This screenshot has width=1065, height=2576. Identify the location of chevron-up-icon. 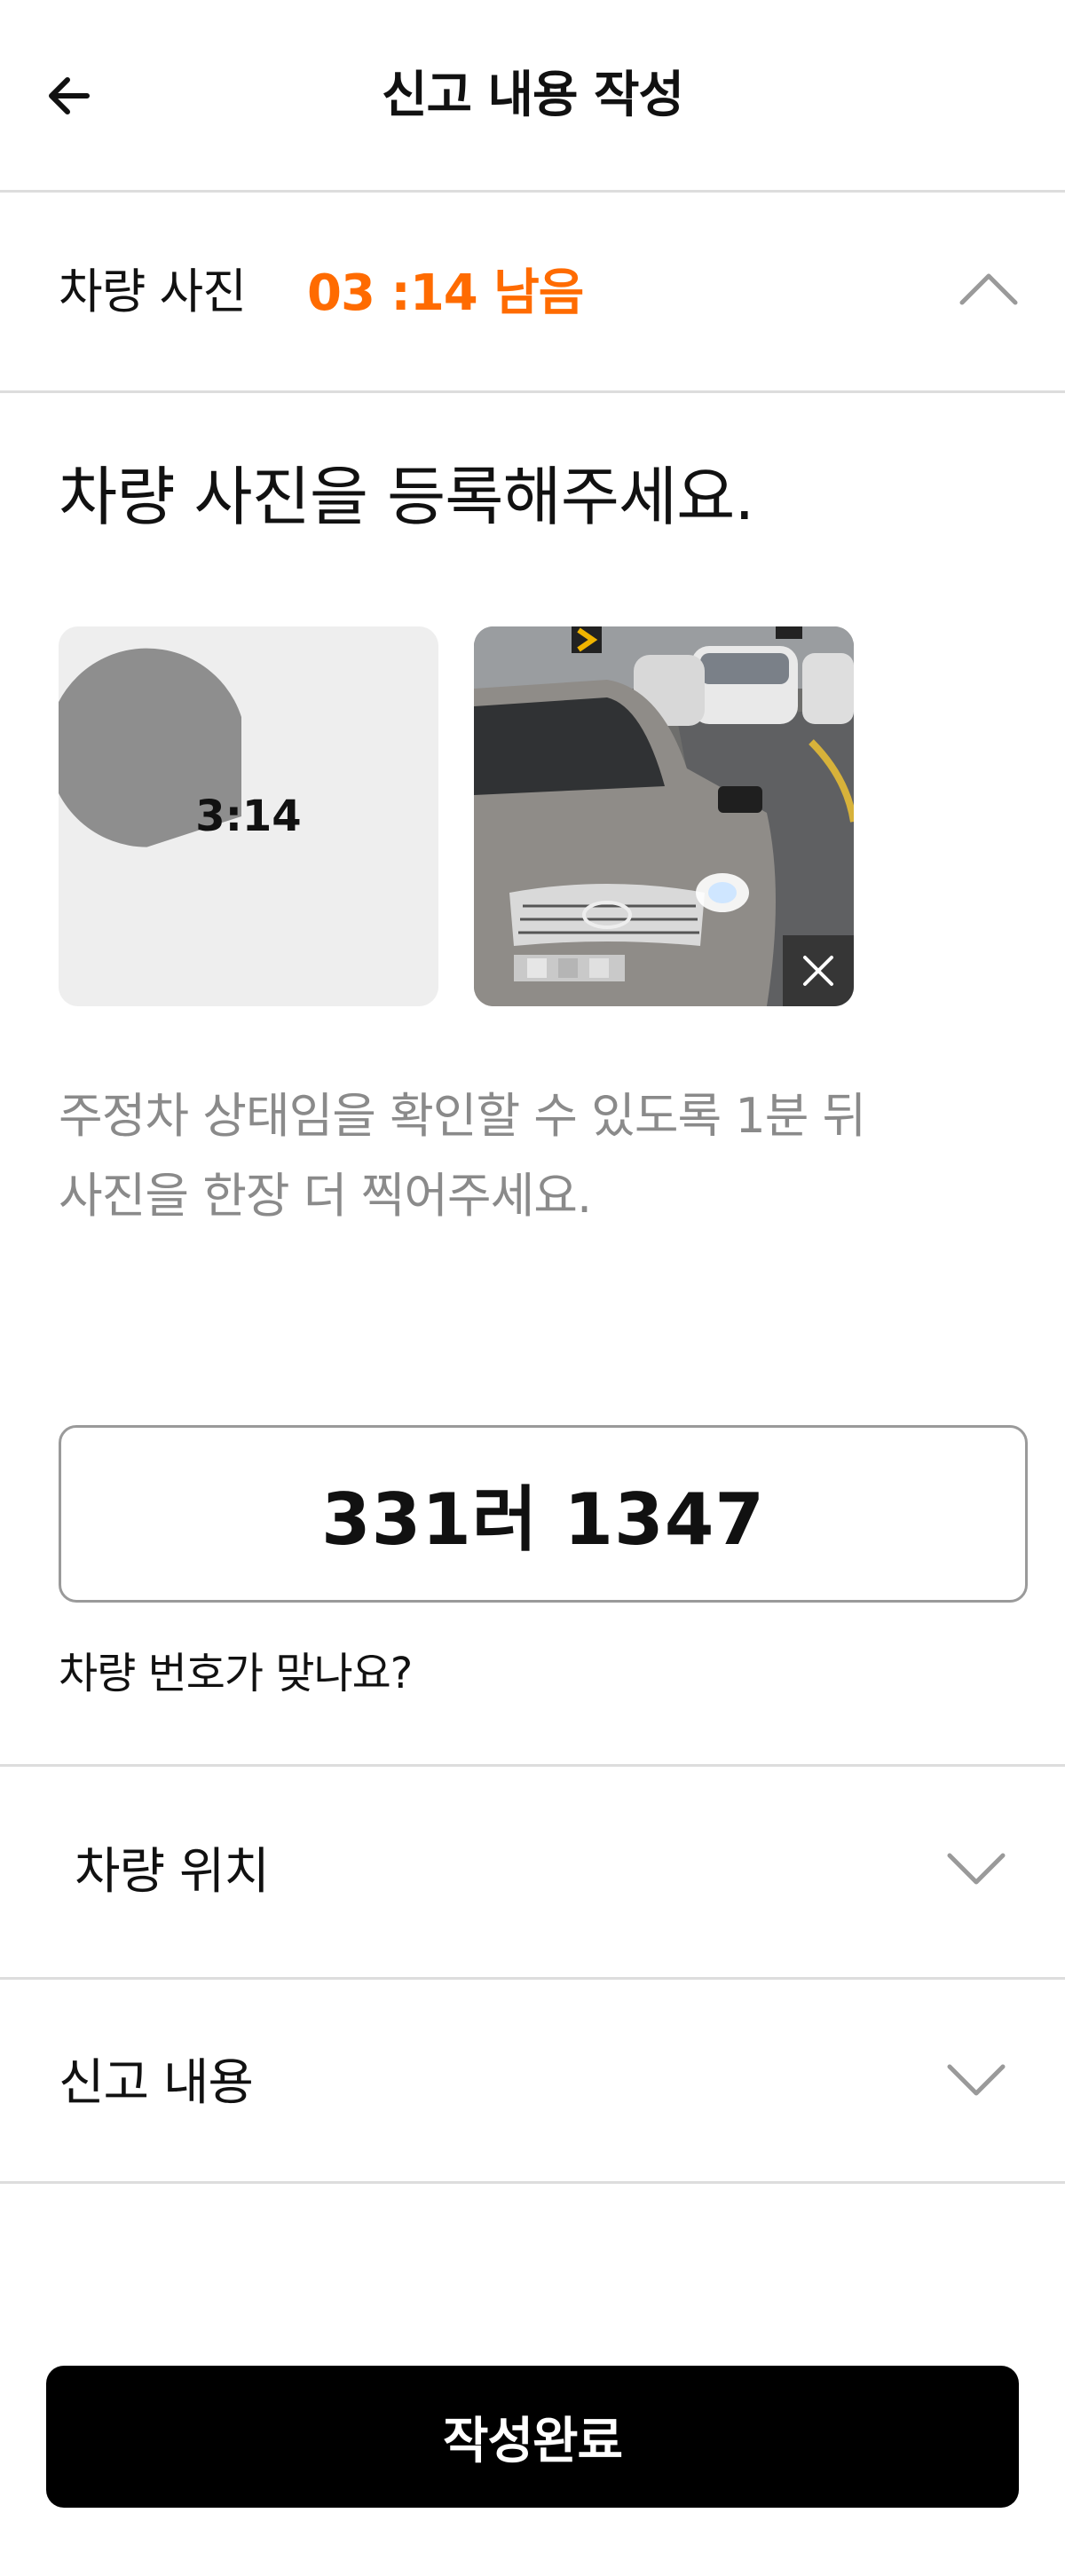
(988, 289).